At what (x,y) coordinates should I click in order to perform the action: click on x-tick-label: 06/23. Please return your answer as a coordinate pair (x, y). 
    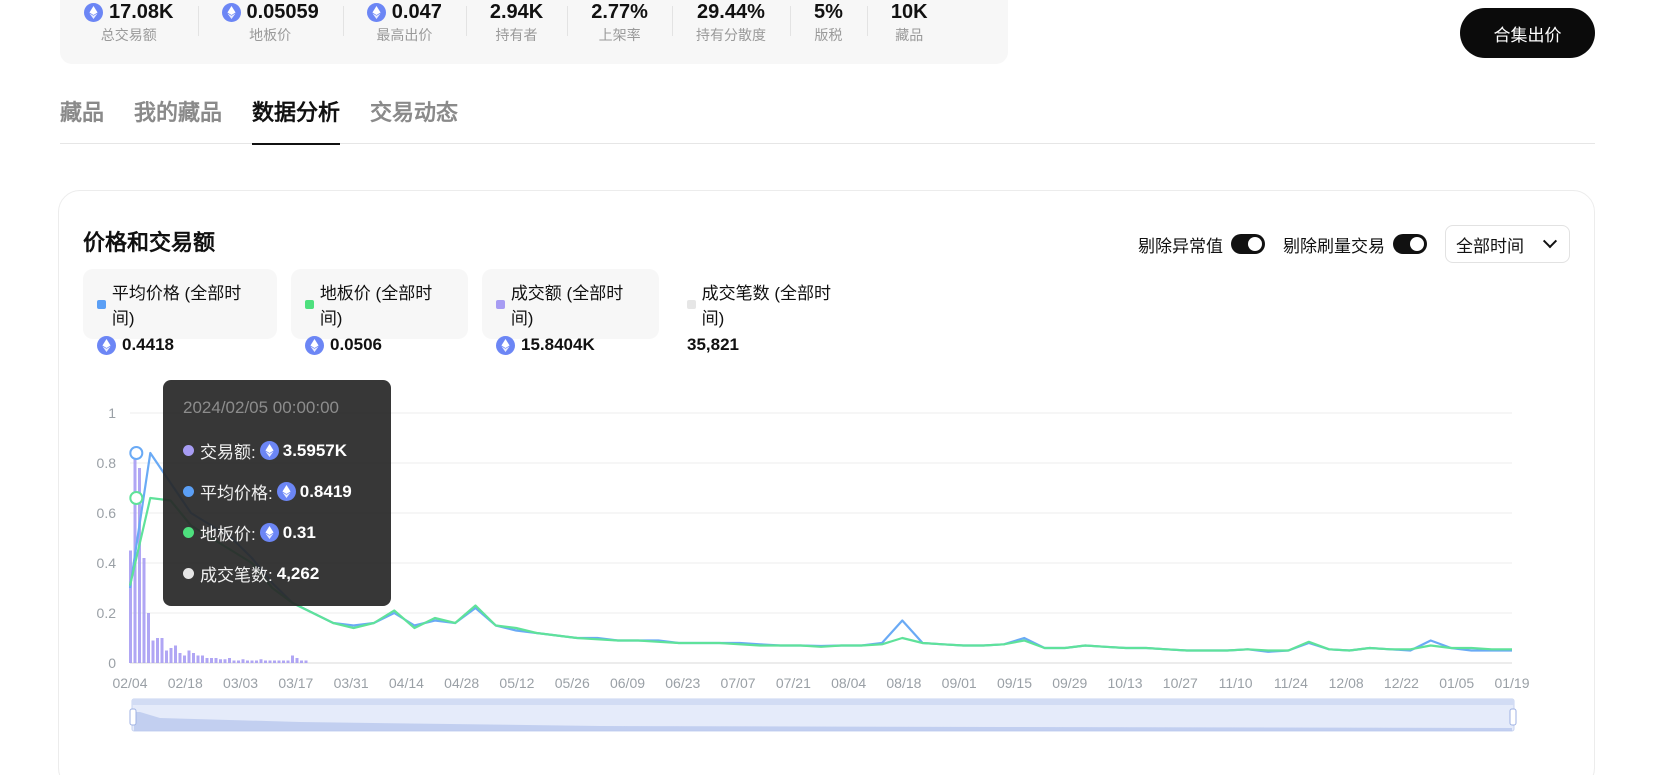
    Looking at the image, I should click on (682, 683).